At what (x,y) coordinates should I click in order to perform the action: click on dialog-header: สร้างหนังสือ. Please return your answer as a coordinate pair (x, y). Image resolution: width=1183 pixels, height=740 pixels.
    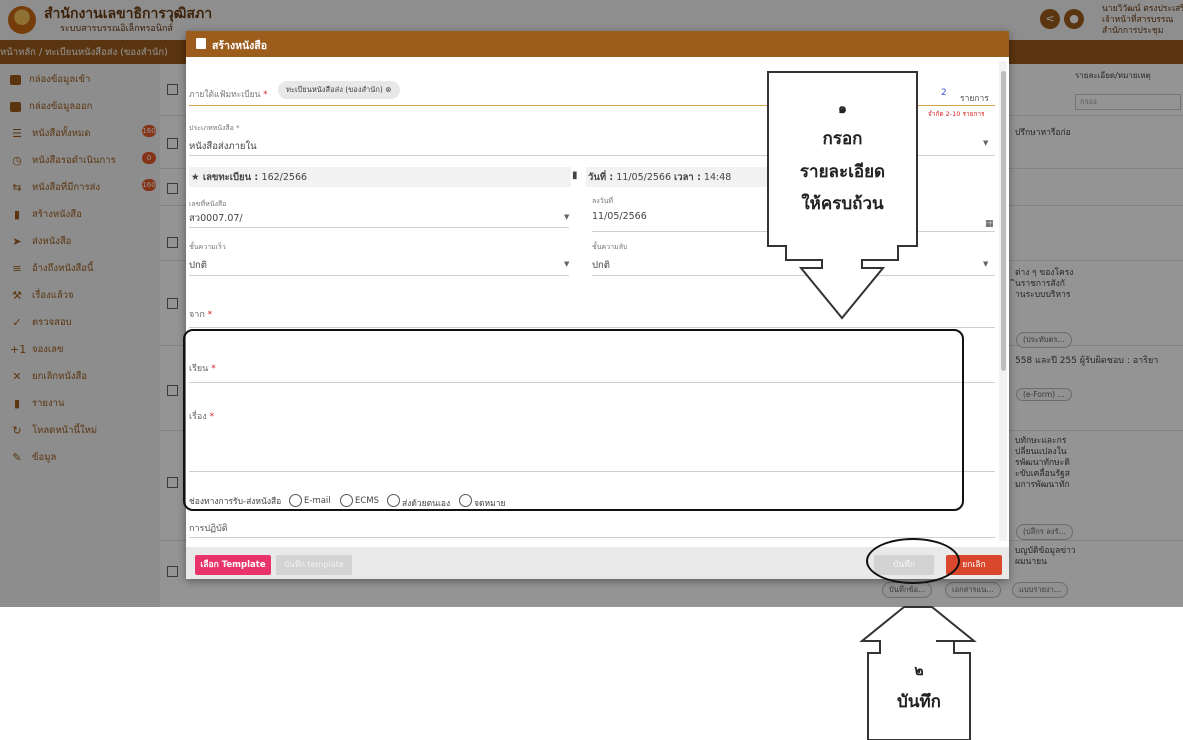
    Looking at the image, I should click on (597, 44).